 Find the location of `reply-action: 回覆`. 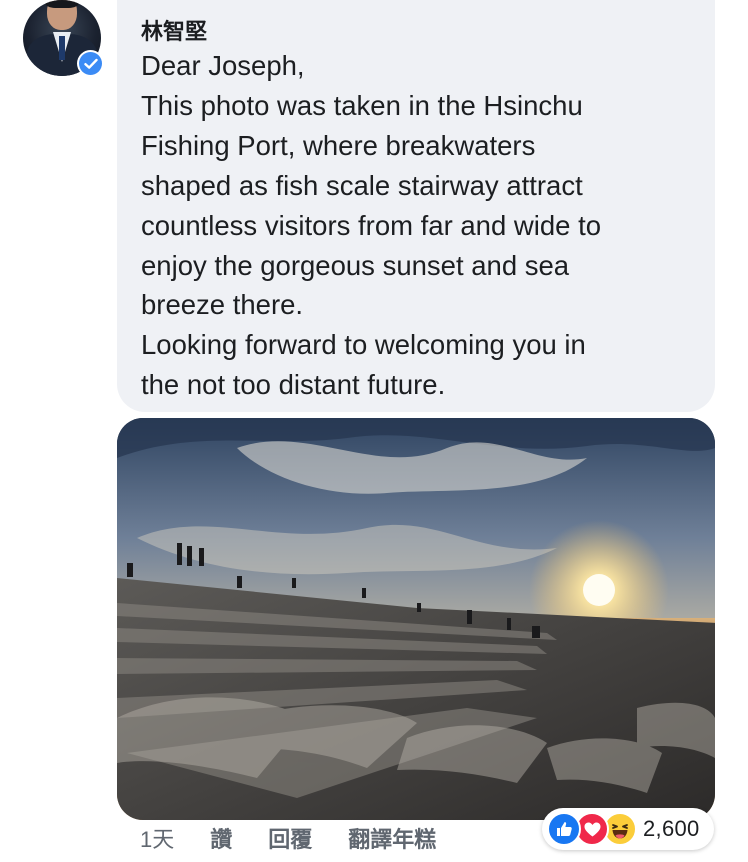

reply-action: 回覆 is located at coordinates (290, 838).